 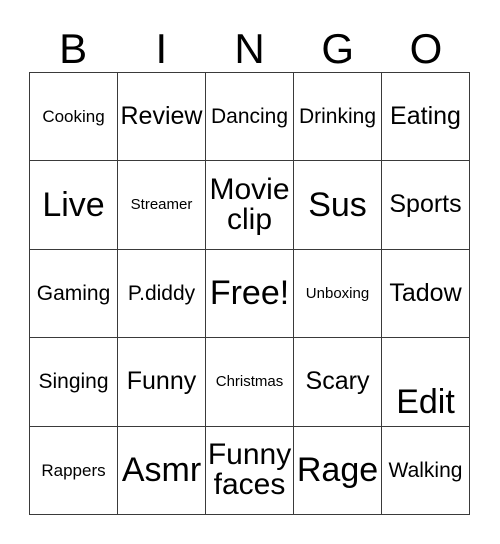 I want to click on bingo-cell-r3c1: Gaming, so click(x=74, y=294).